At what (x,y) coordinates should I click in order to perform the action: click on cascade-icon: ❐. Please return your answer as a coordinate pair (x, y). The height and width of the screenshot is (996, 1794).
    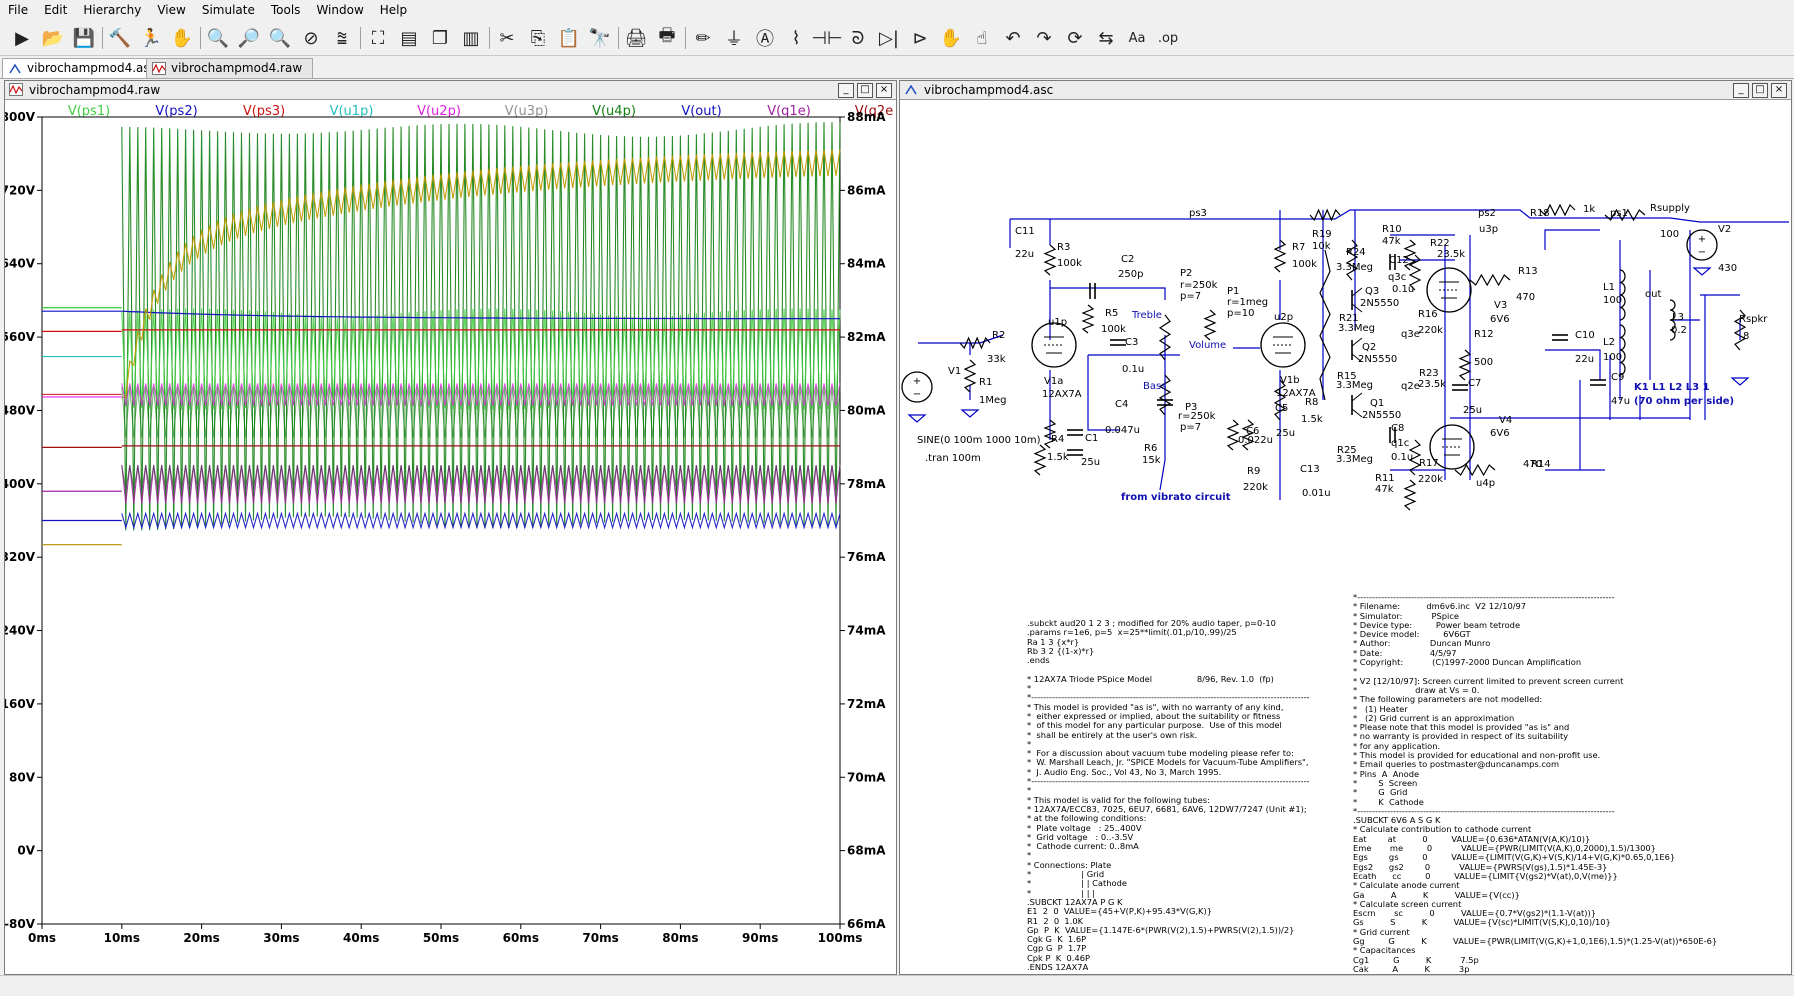
    Looking at the image, I should click on (440, 38).